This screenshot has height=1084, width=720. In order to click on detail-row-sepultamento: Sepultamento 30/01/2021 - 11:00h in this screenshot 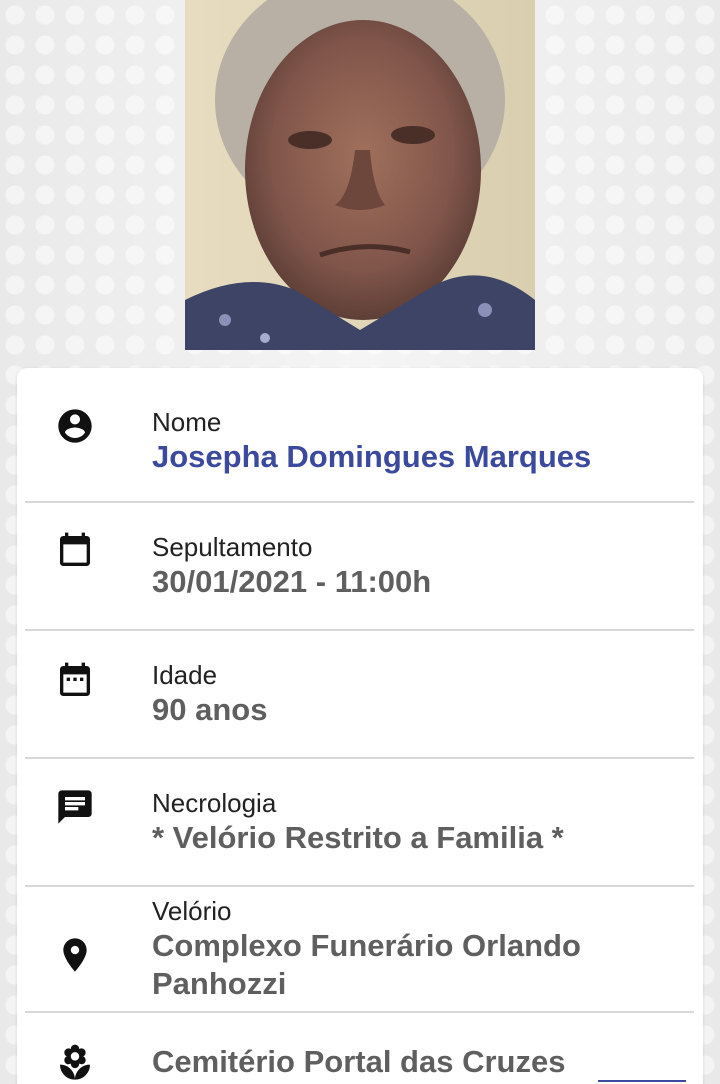, I will do `click(359, 567)`.